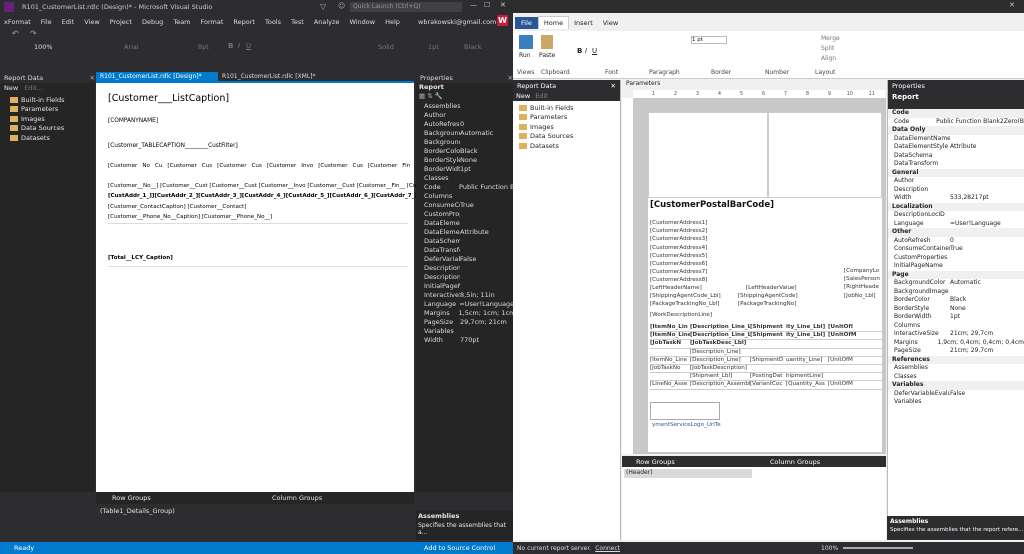 Image resolution: width=1024 pixels, height=554 pixels. What do you see at coordinates (956, 147) in the screenshot?
I see `property-row: DataElementStyle Attribute` at bounding box center [956, 147].